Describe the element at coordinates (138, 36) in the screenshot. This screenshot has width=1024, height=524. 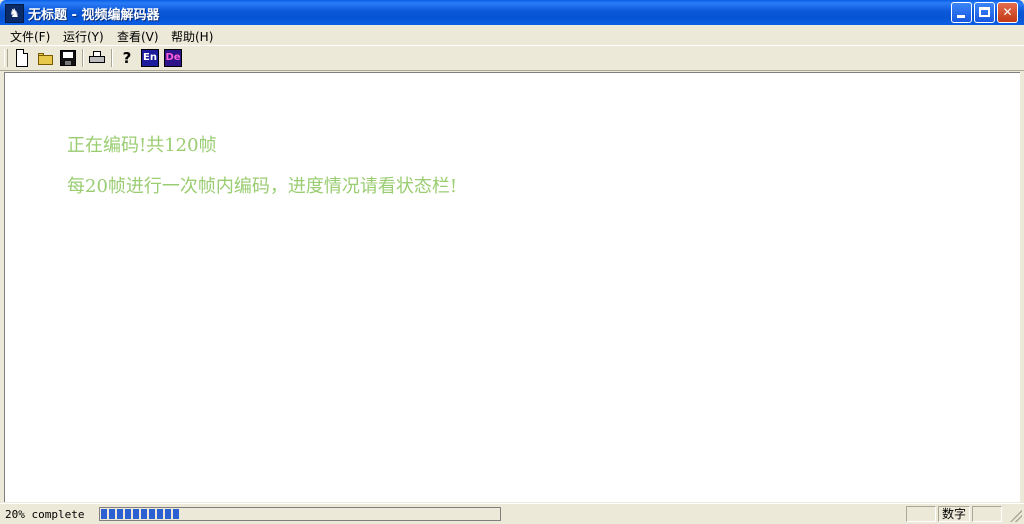
I see `menu-view: 查看(V)` at that location.